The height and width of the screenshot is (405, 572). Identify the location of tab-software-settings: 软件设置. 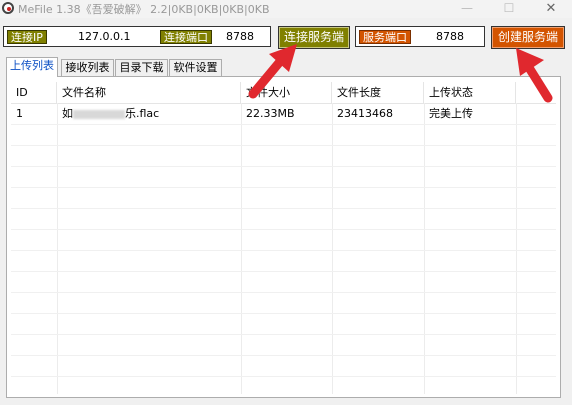
(195, 67).